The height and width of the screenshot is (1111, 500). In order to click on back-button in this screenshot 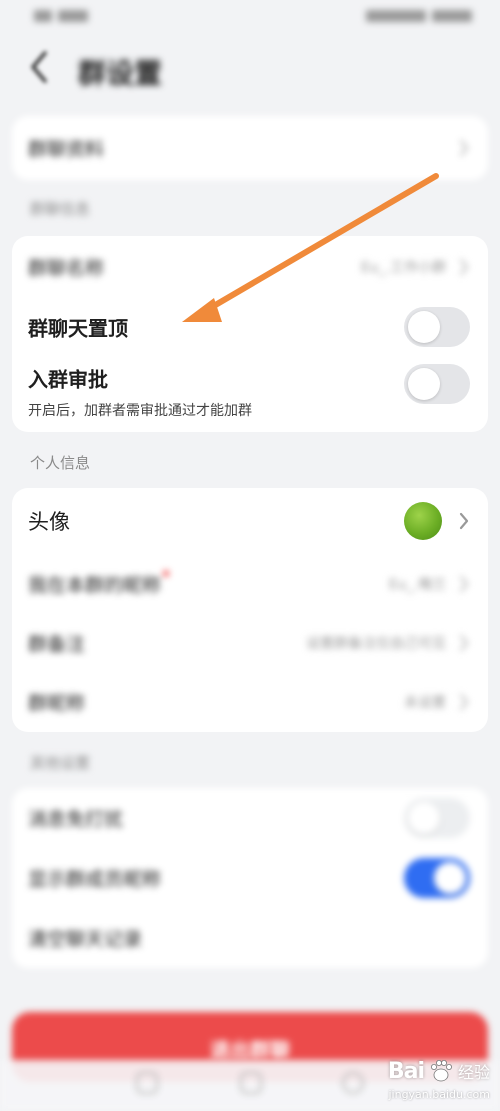, I will do `click(39, 67)`.